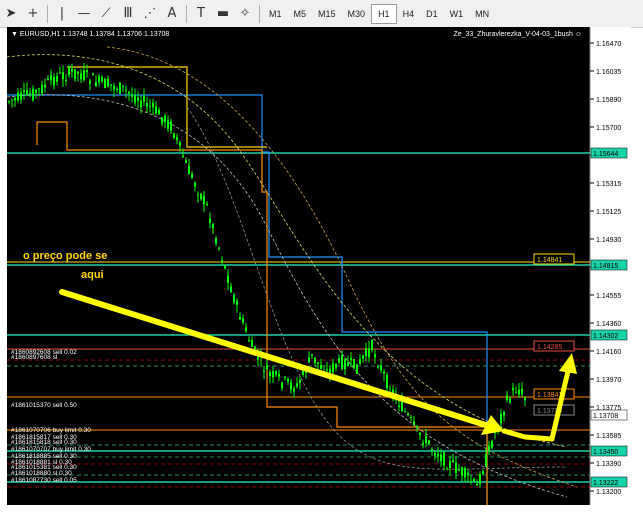  Describe the element at coordinates (605, 154) in the screenshot. I see `price-badge-label: 1.15644` at that location.